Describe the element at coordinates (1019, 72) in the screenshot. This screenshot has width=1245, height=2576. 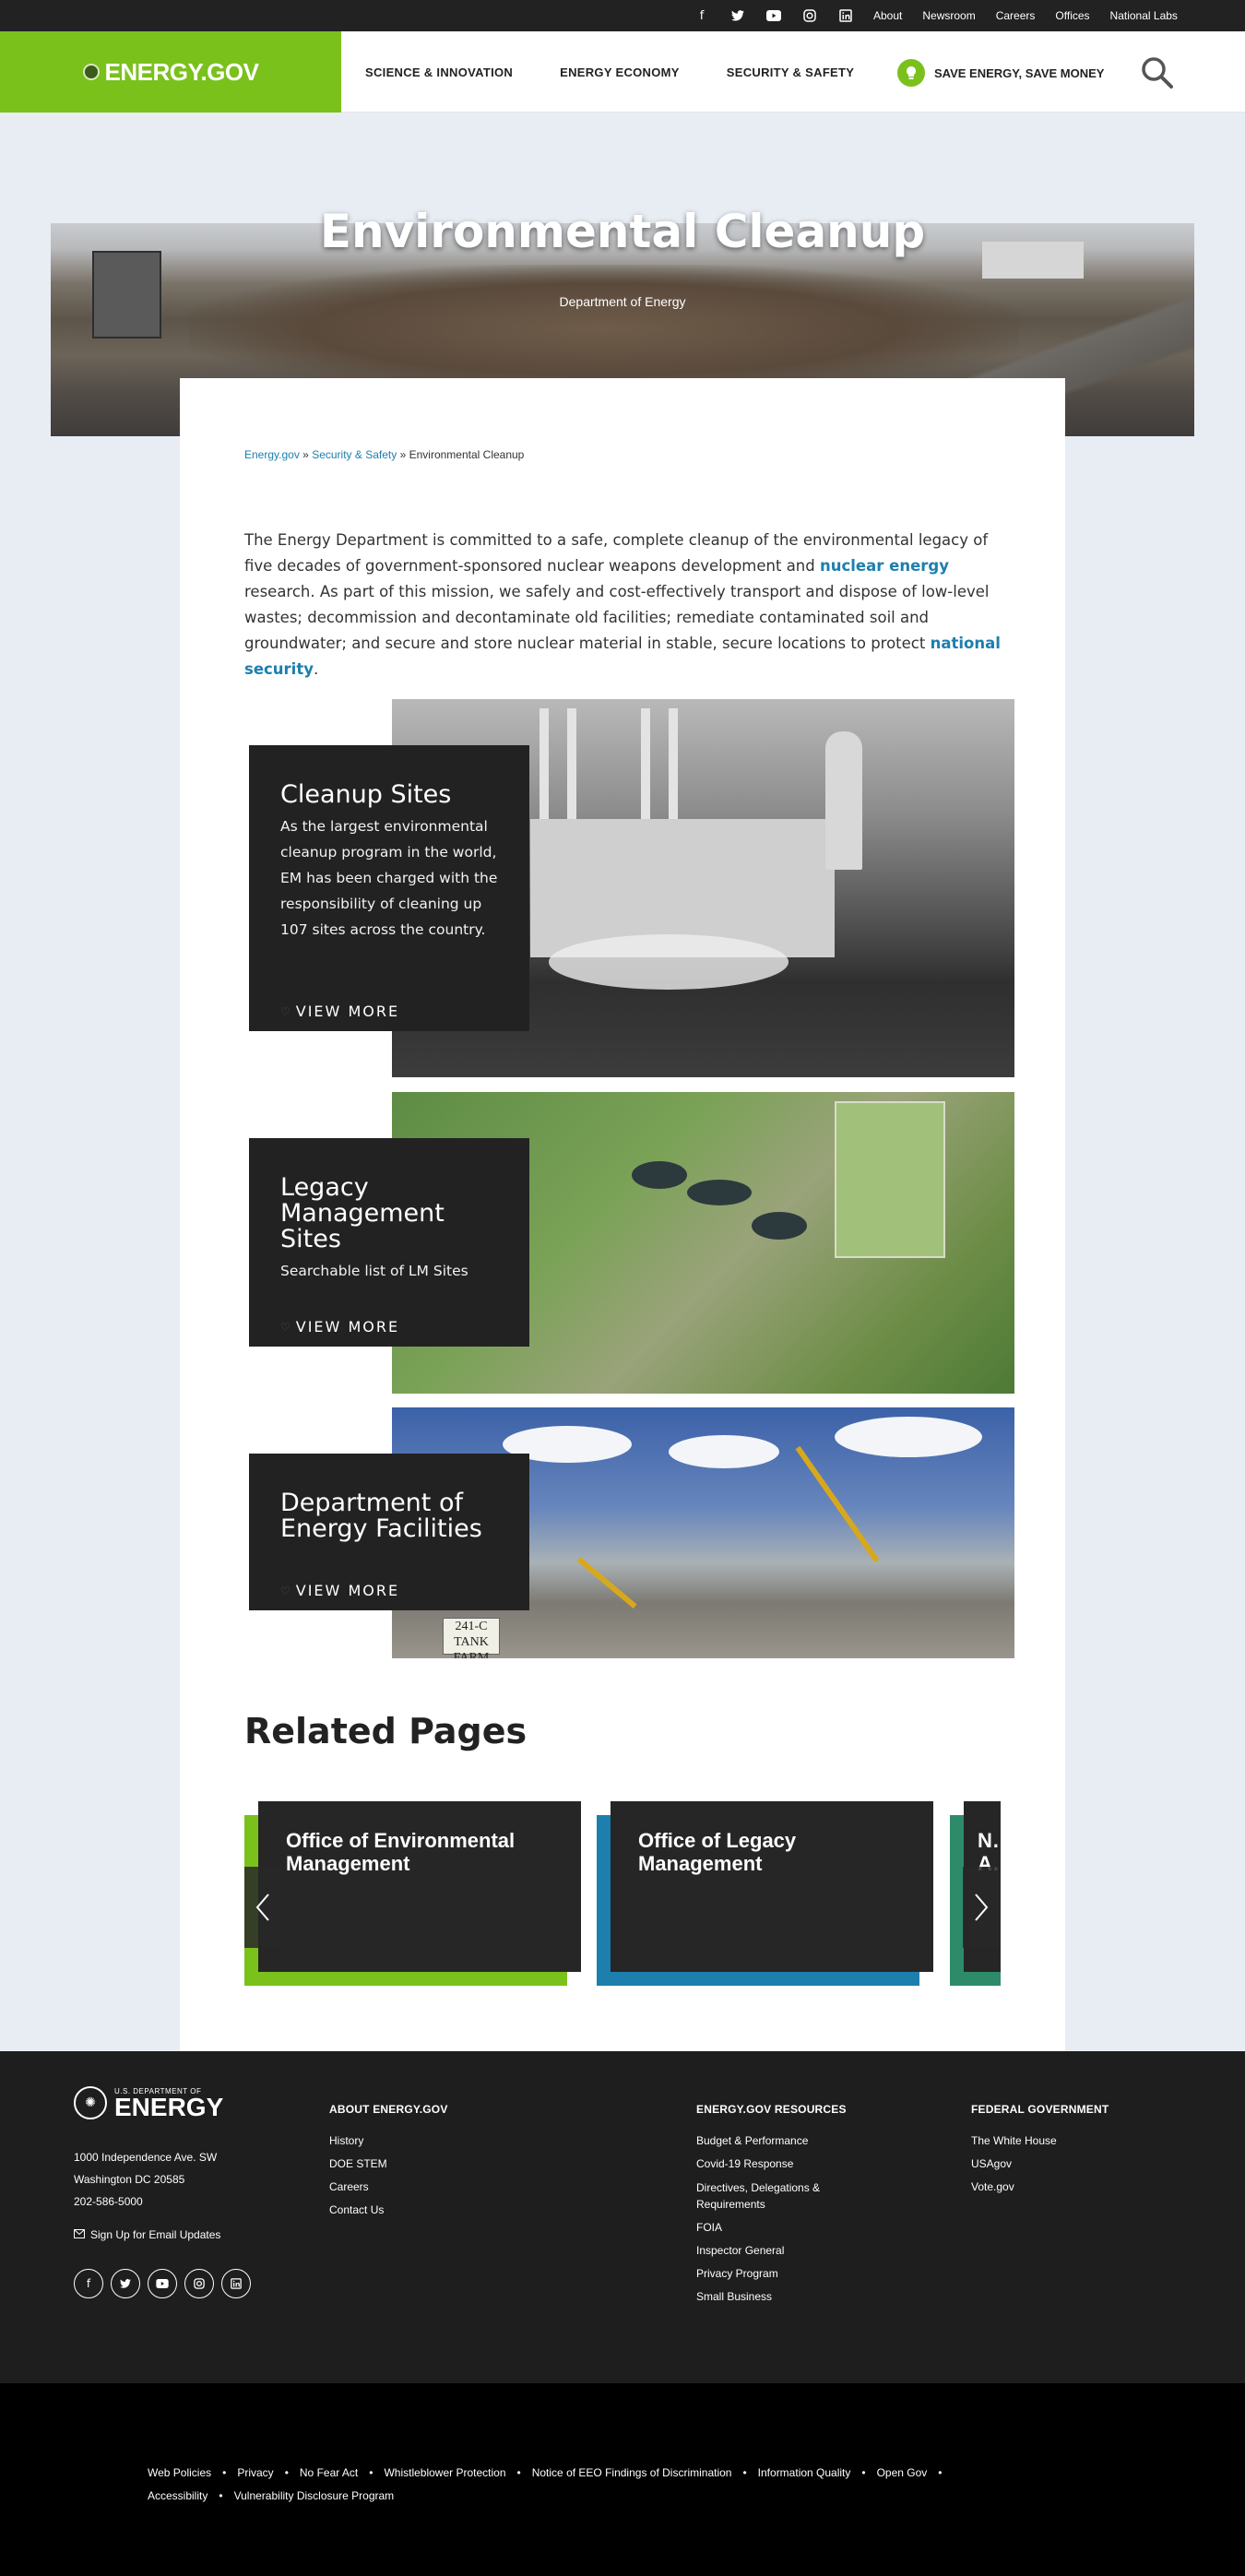
I see `save-energy-label: SAVE ENERGY, SAVE MONEY` at that location.